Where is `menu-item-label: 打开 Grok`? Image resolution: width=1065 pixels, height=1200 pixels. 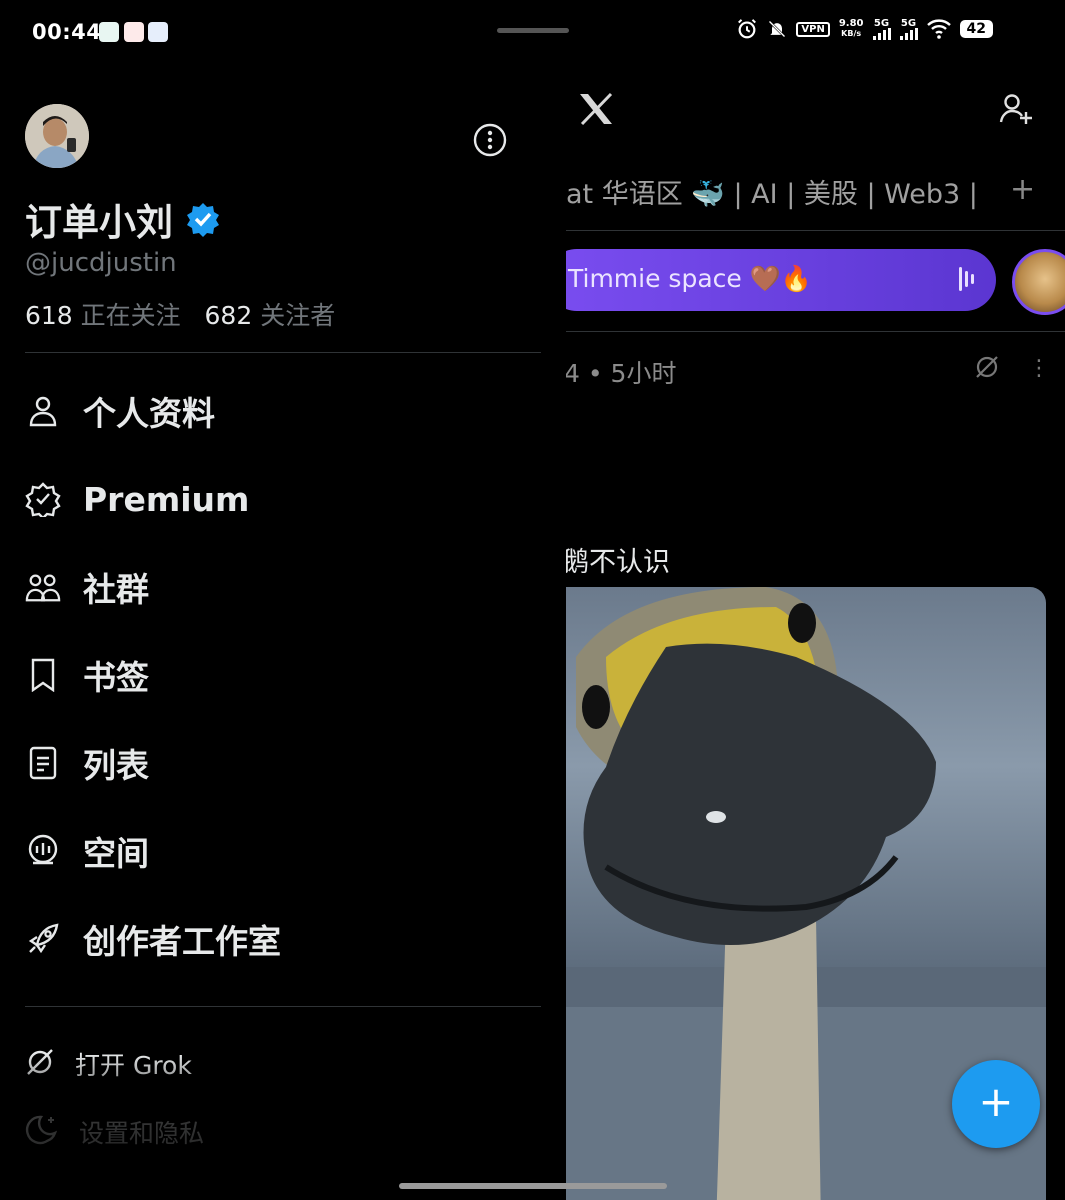
menu-item-label: 打开 Grok is located at coordinates (133, 1065).